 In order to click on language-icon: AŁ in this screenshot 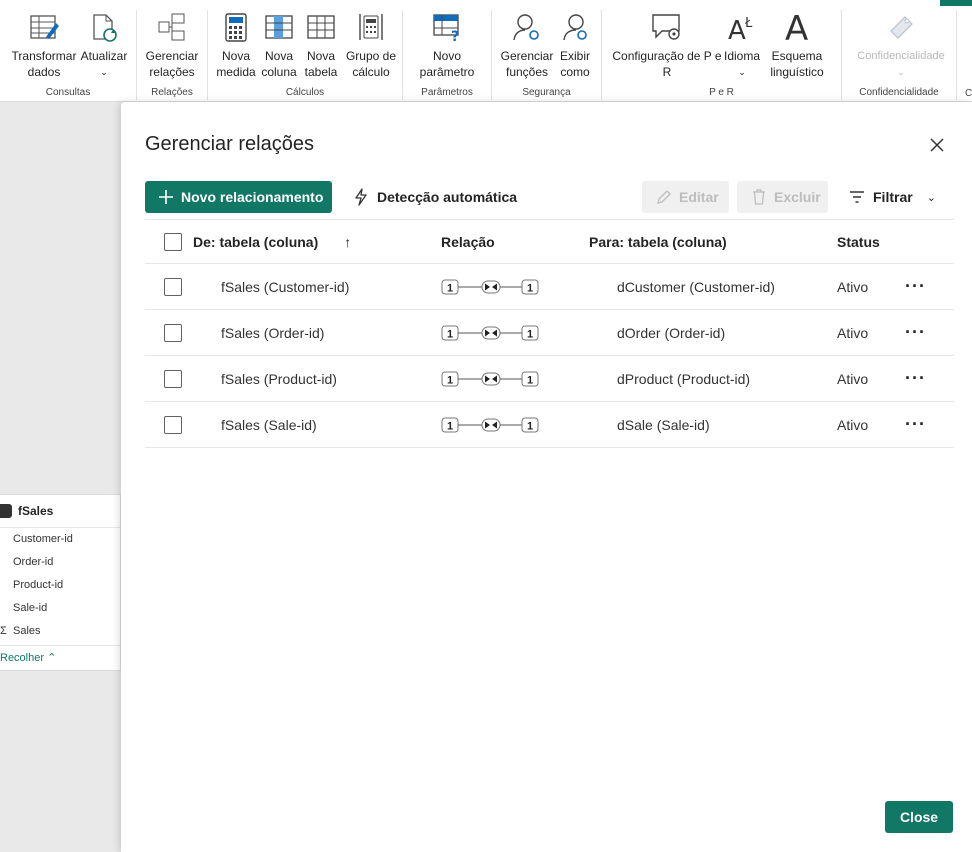, I will do `click(742, 27)`.